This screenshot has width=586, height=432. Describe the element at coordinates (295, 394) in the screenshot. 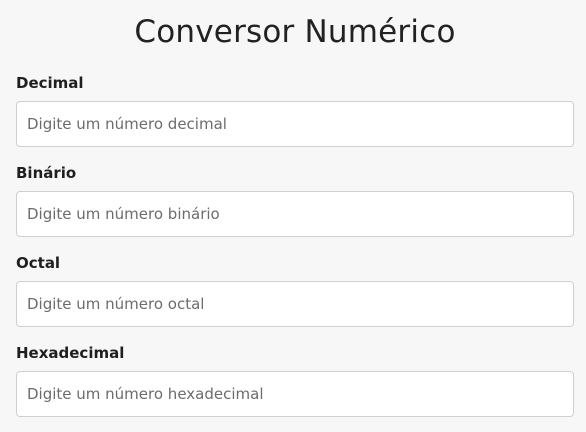

I see `hexadecimal-input` at that location.